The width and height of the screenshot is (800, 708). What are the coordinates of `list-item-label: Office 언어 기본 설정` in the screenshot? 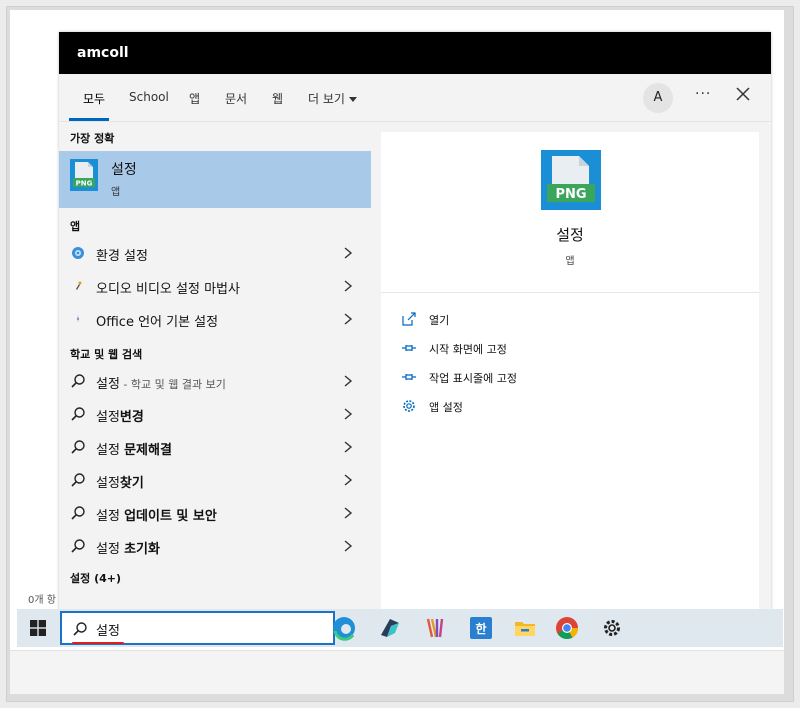 It's located at (157, 322).